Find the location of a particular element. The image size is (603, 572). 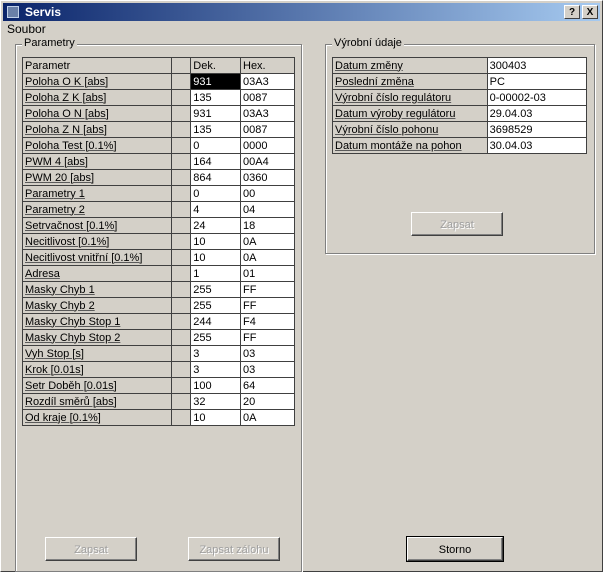

table-row: Masky Chyb 1 255 FF is located at coordinates (158, 289).